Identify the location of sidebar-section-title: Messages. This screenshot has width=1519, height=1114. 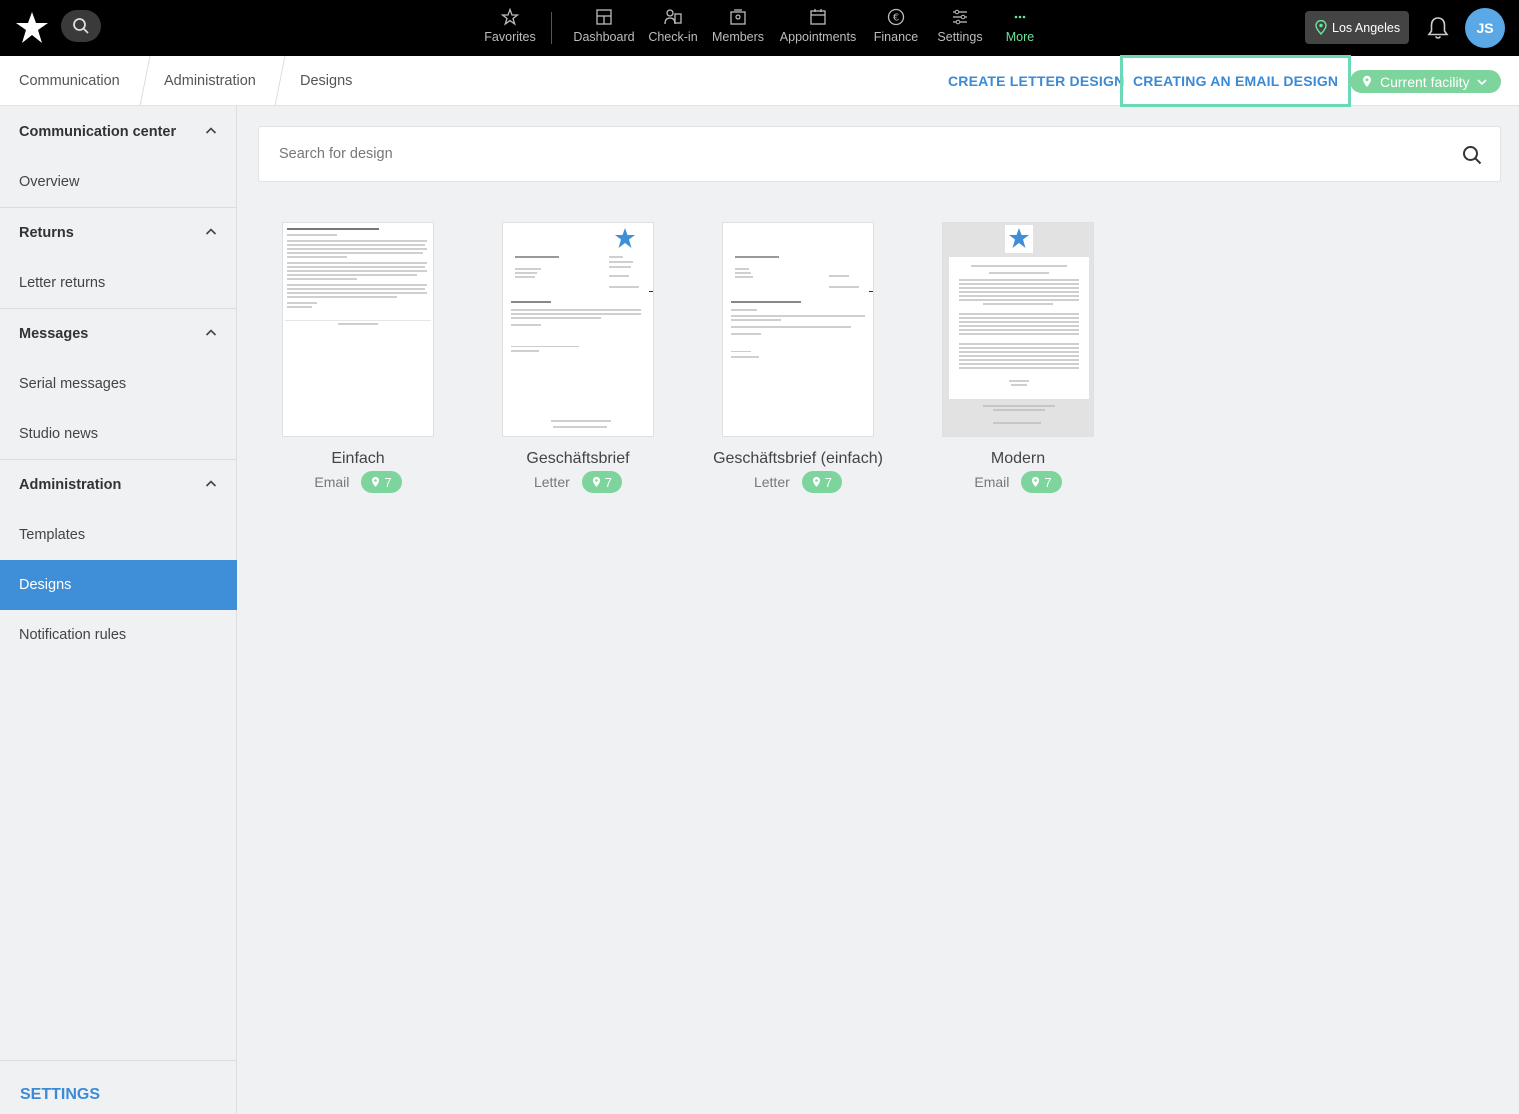
(54, 334).